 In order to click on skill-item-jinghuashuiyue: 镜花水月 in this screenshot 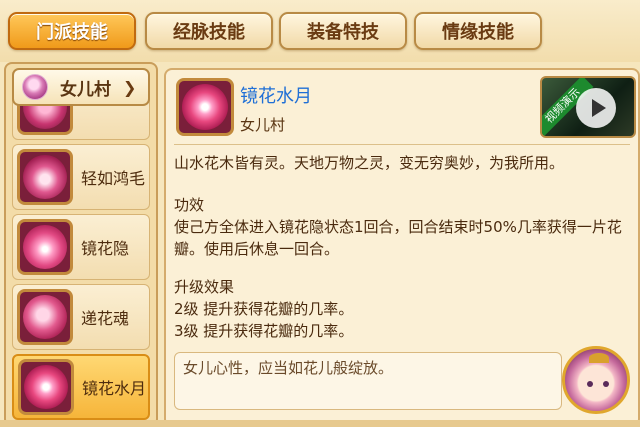, I will do `click(81, 387)`.